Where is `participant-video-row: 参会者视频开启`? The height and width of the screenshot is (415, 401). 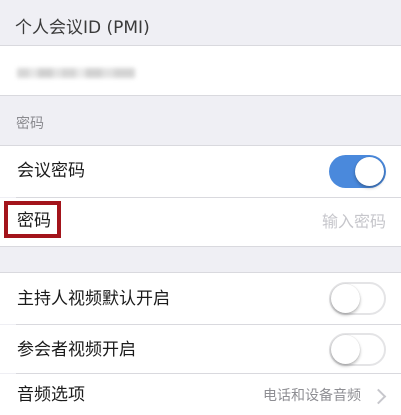
participant-video-row: 参会者视频开启 is located at coordinates (200, 349).